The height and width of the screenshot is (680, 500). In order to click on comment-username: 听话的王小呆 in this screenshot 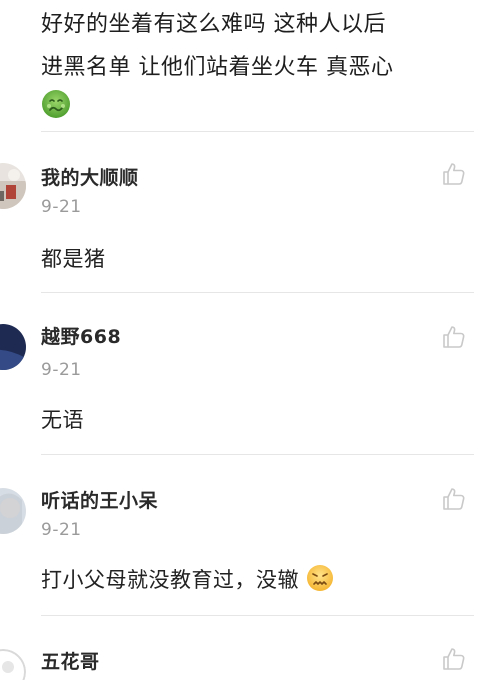, I will do `click(99, 499)`.